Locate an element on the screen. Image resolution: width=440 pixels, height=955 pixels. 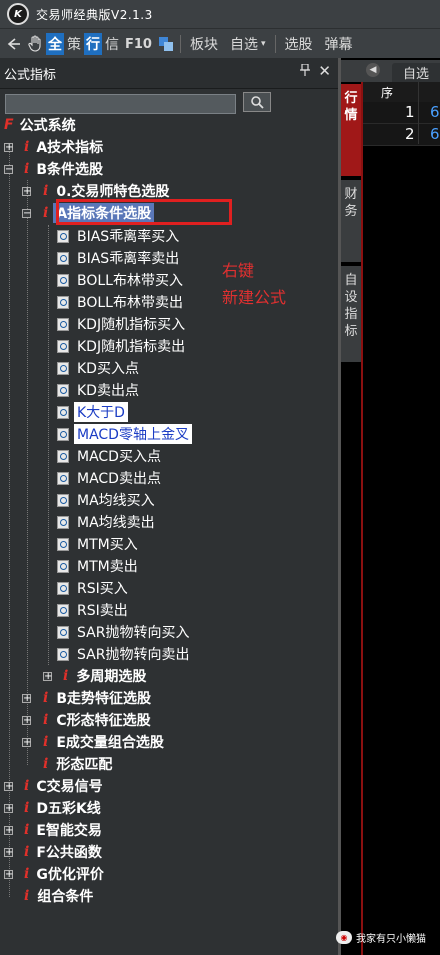
toolbar-f10-button: F10 is located at coordinates (138, 44).